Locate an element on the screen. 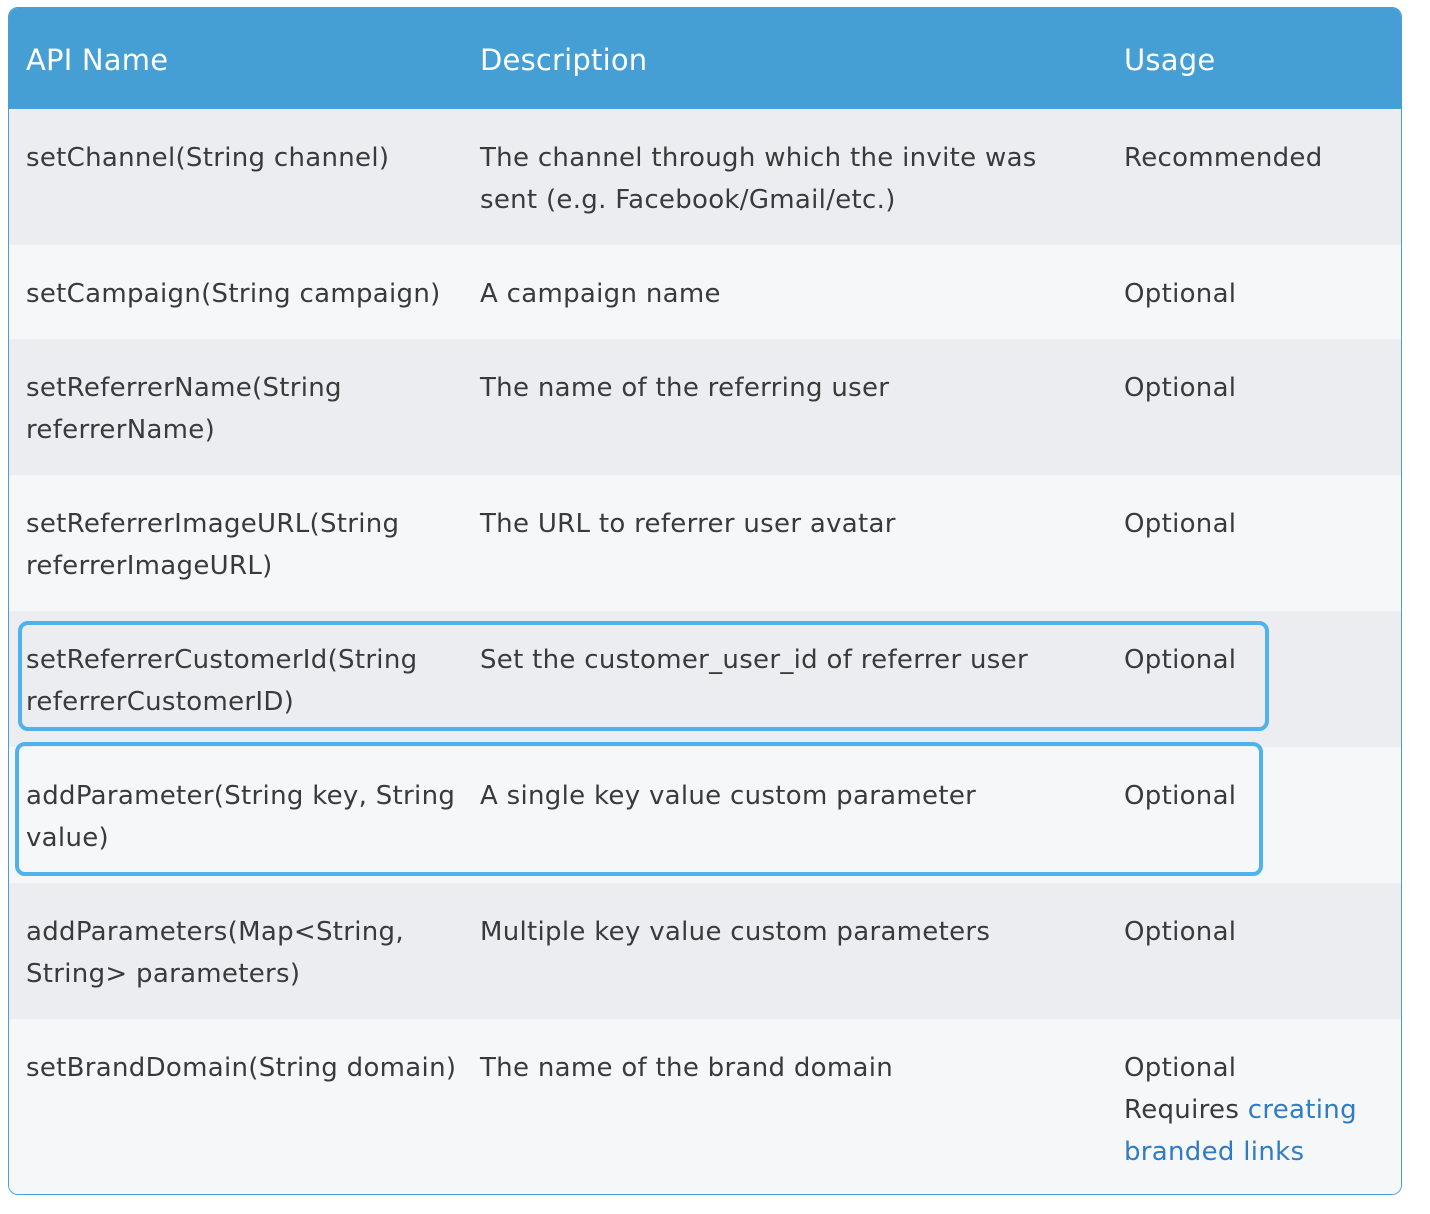 The width and height of the screenshot is (1430, 1214). usage-value: Optional is located at coordinates (1180, 1068).